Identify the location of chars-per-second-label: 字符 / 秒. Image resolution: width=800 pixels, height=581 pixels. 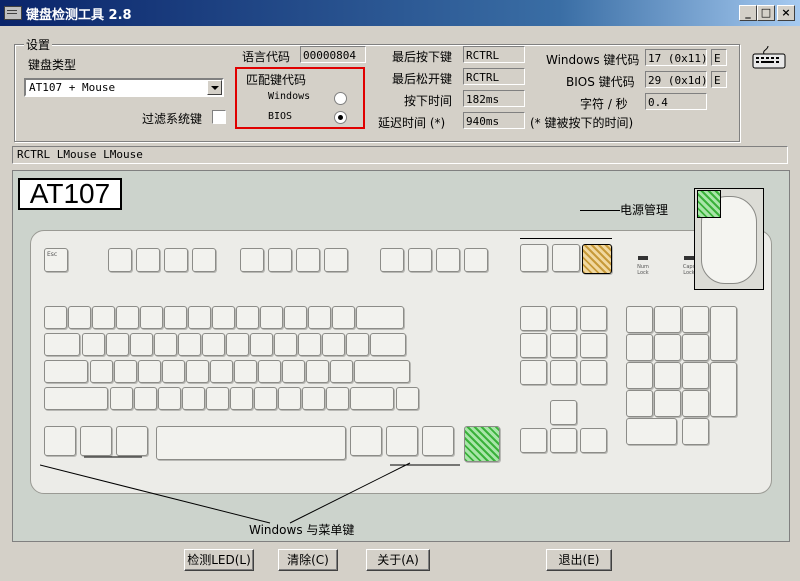
(604, 104).